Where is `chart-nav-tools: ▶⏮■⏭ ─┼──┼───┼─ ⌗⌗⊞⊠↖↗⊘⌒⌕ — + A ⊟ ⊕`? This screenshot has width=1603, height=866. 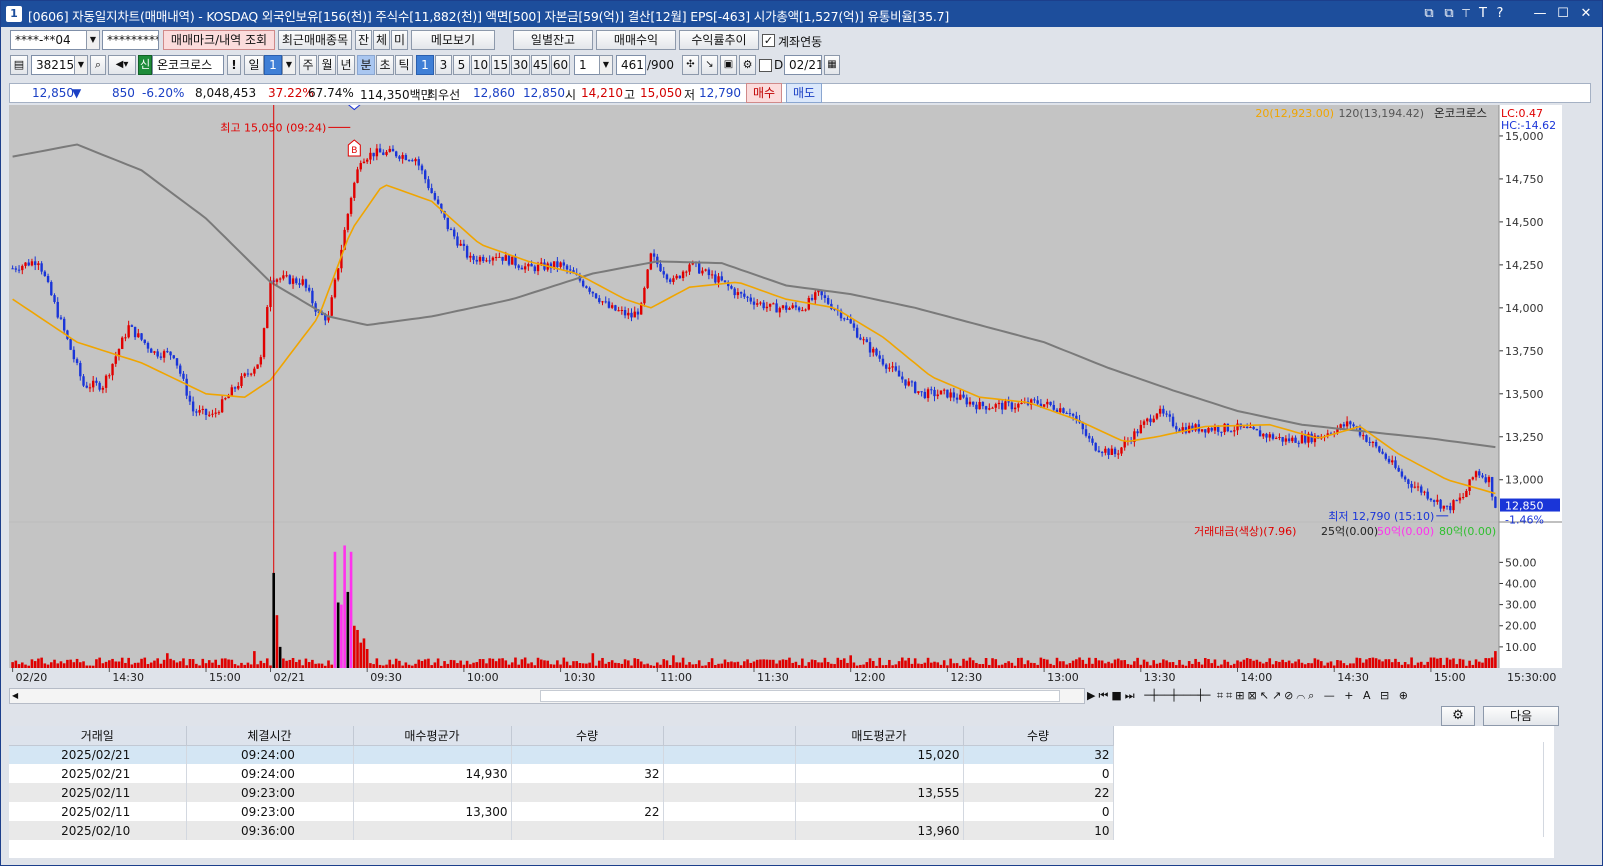 chart-nav-tools: ▶⏮■⏭ ─┼──┼───┼─ ⌗⌗⊞⊠↖↗⊘⌒⌕ — + A ⊟ ⊕ is located at coordinates (1325, 696).